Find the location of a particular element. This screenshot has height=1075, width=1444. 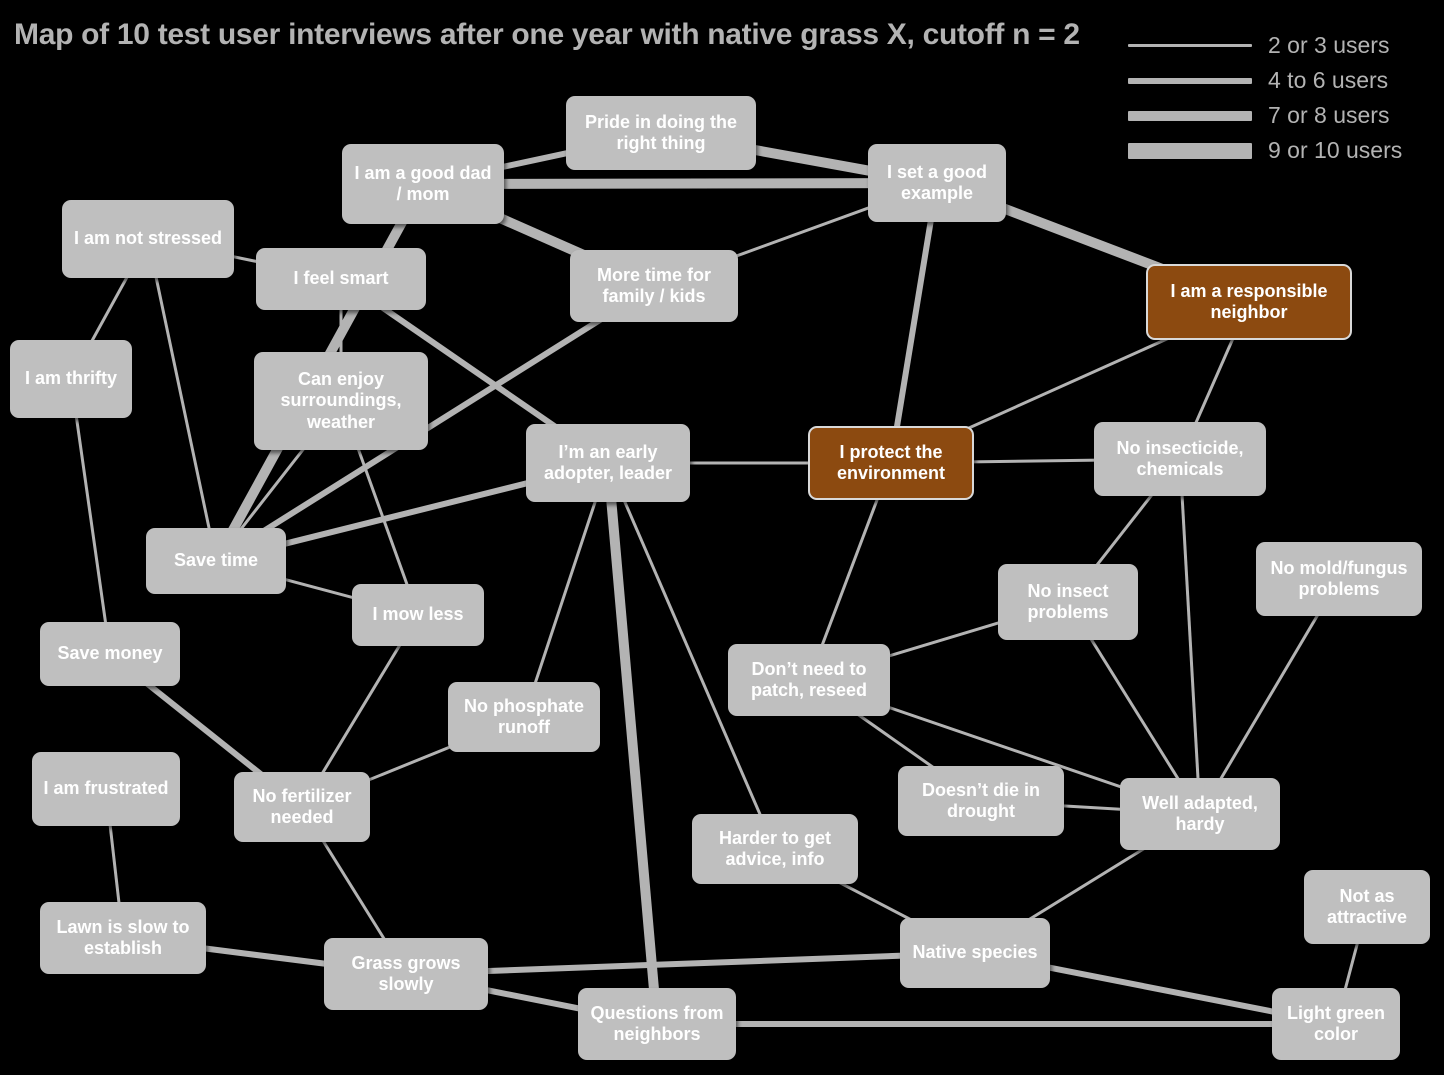

graph-node-frustrated: I am frustrated is located at coordinates (106, 789).